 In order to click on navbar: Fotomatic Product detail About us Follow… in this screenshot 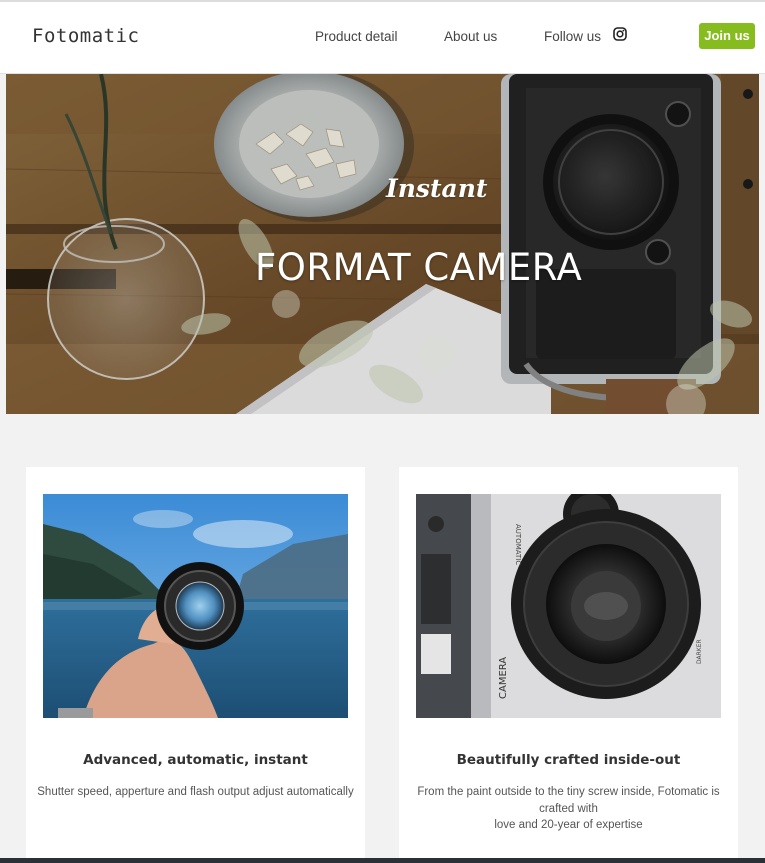, I will do `click(382, 38)`.